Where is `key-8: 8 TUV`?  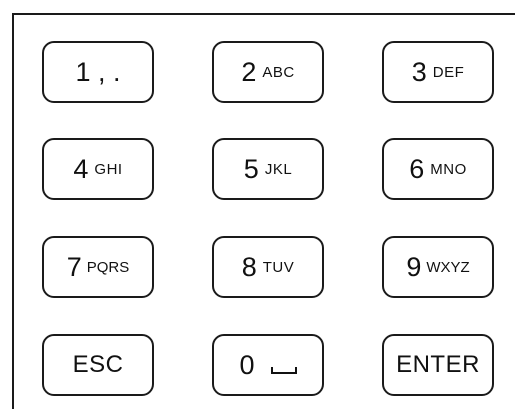 key-8: 8 TUV is located at coordinates (268, 267).